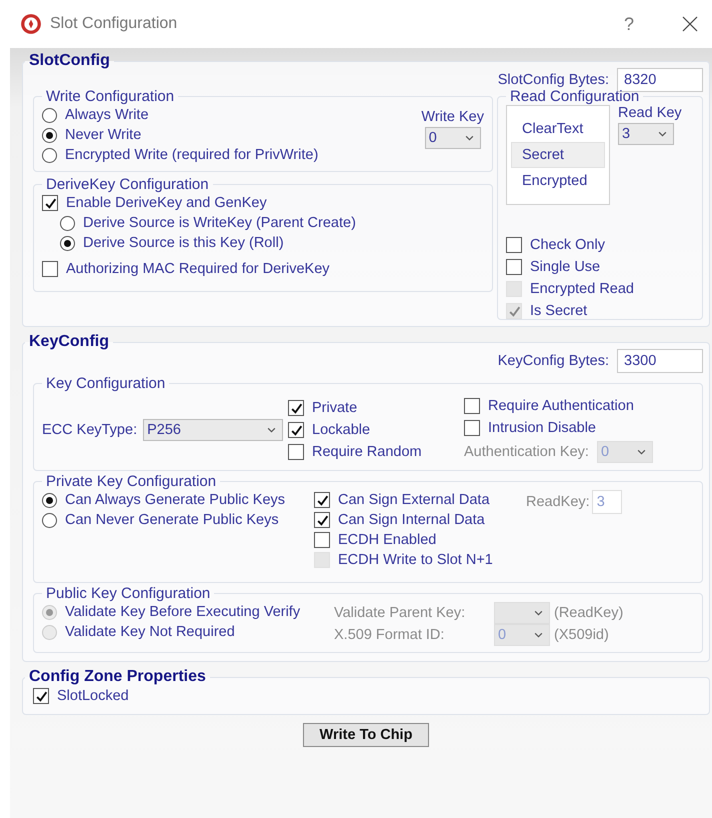 This screenshot has width=712, height=818. Describe the element at coordinates (558, 155) in the screenshot. I see `list-item: Secret` at that location.